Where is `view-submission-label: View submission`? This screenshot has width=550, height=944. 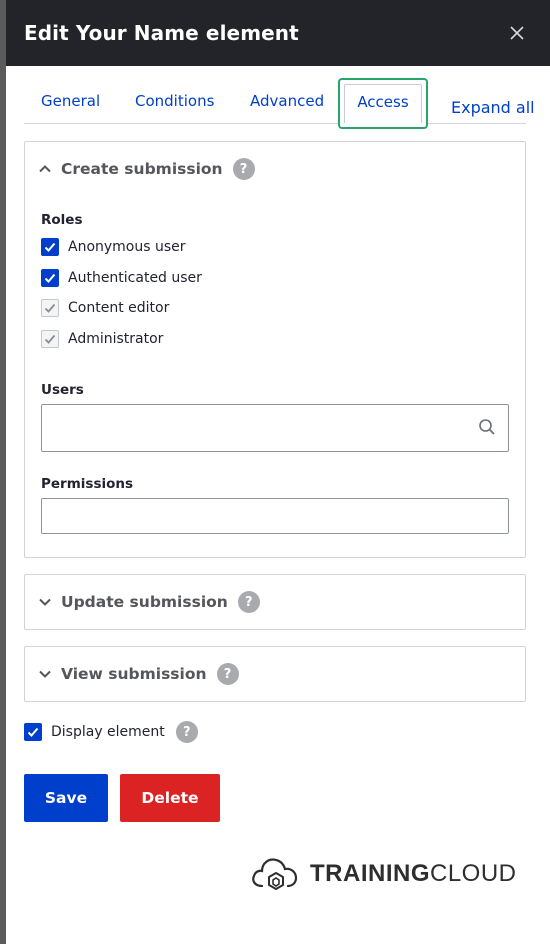 view-submission-label: View submission is located at coordinates (134, 674).